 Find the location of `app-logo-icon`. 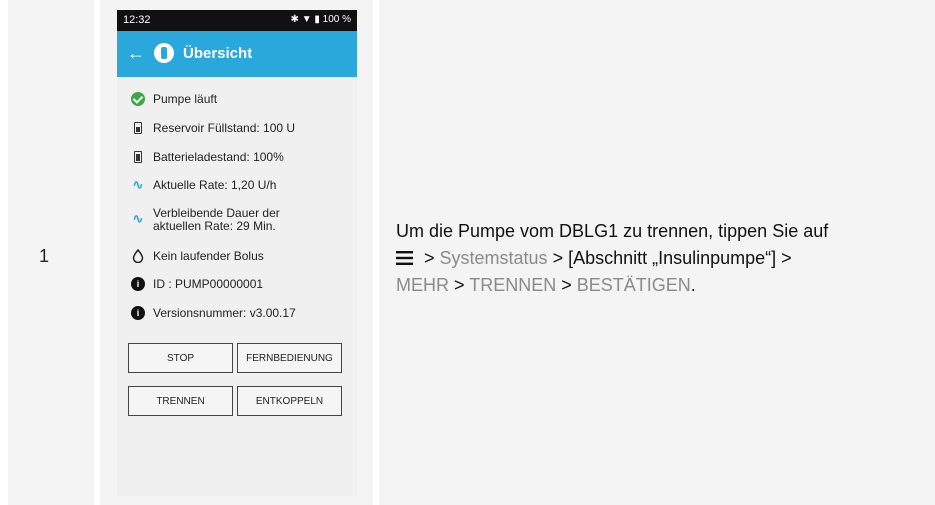

app-logo-icon is located at coordinates (164, 53).